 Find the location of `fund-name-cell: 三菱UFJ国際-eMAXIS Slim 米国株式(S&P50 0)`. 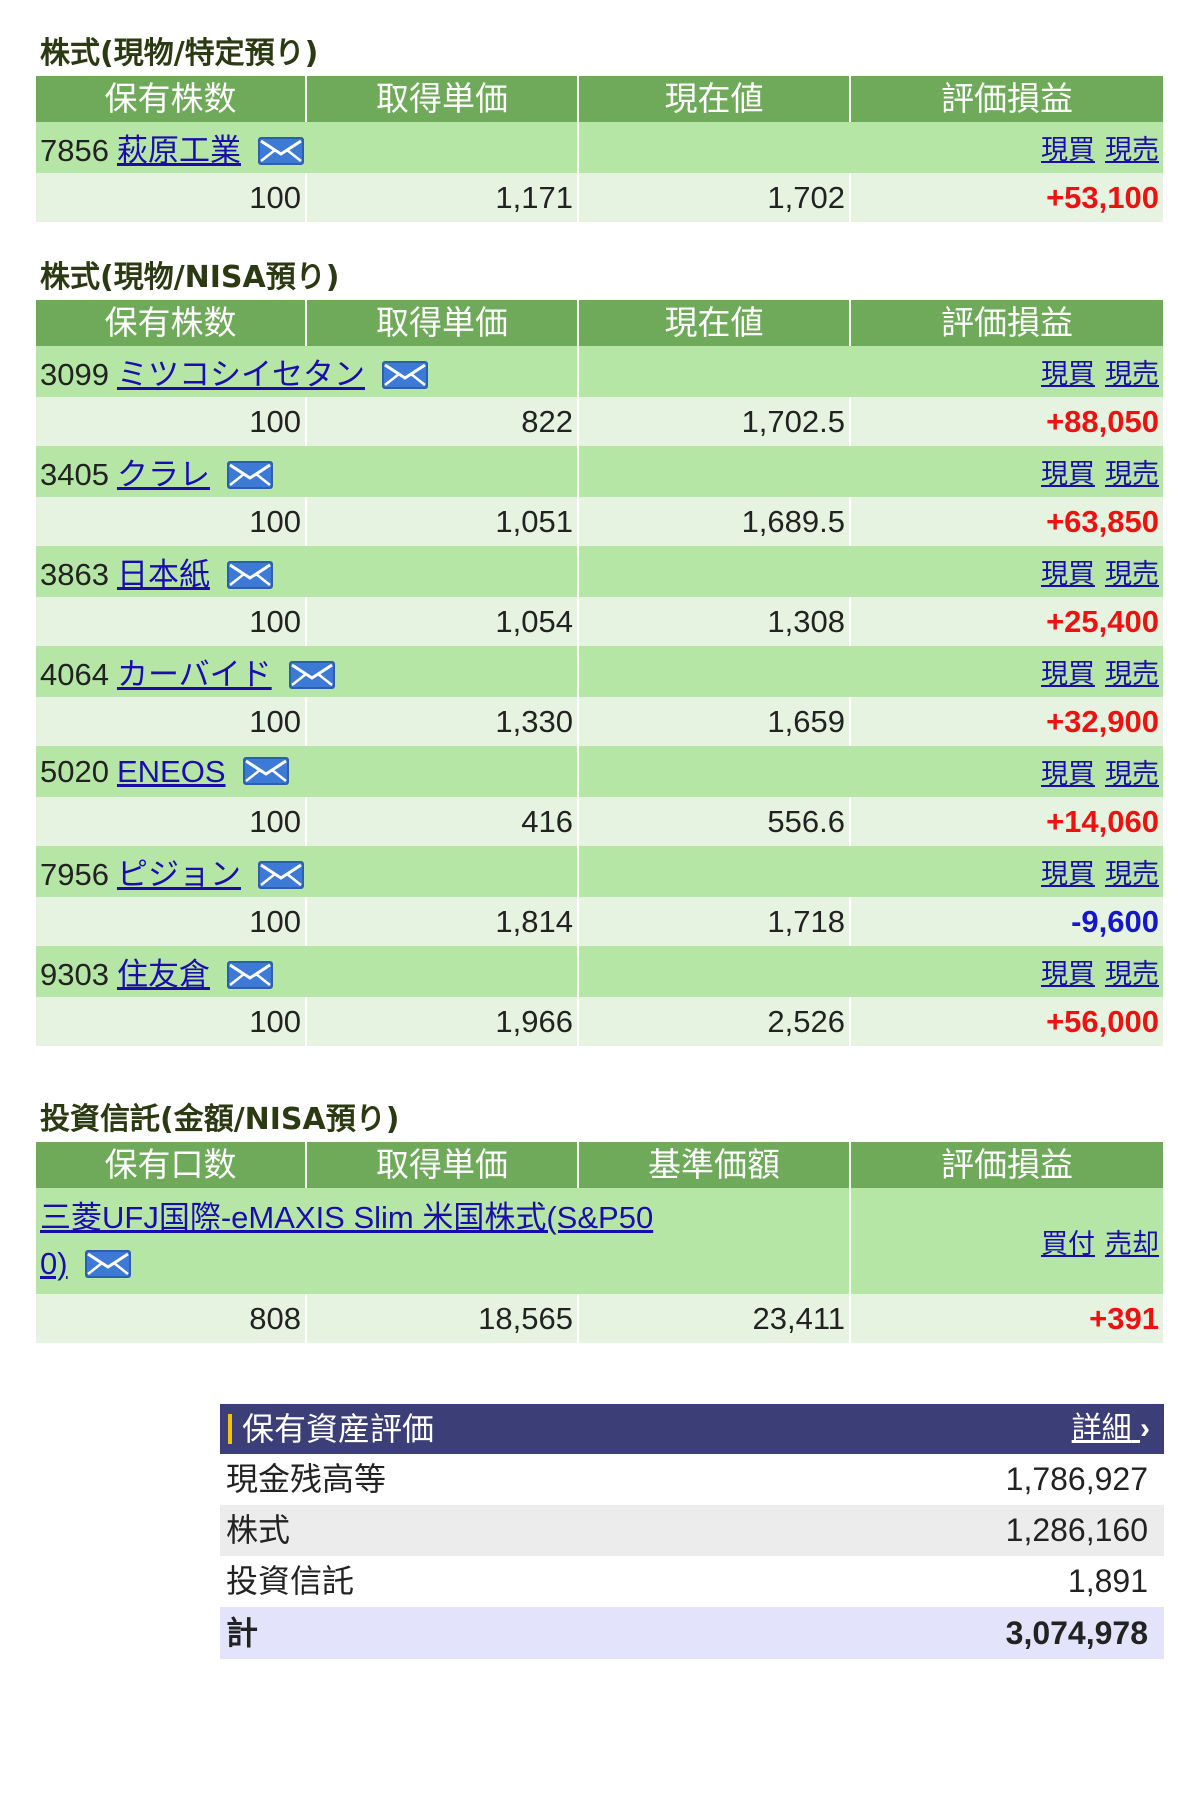

fund-name-cell: 三菱UFJ国際-eMAXIS Slim 米国株式(S&P50 0) is located at coordinates (443, 1241).